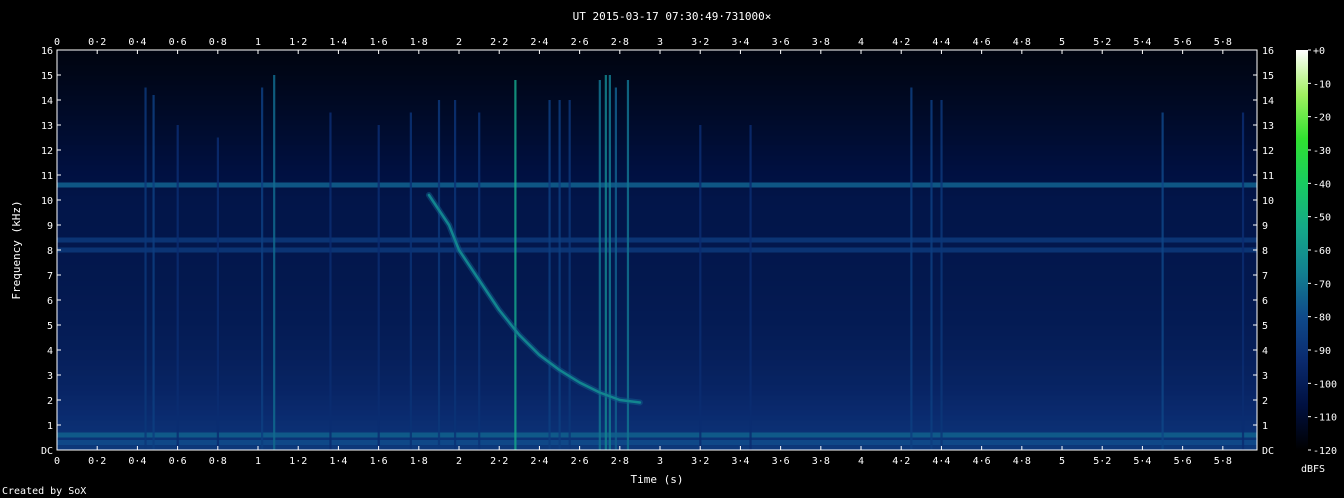 This screenshot has width=1344, height=498. Describe the element at coordinates (1322, 218) in the screenshot. I see `colorbar-tick-label: -50` at that location.